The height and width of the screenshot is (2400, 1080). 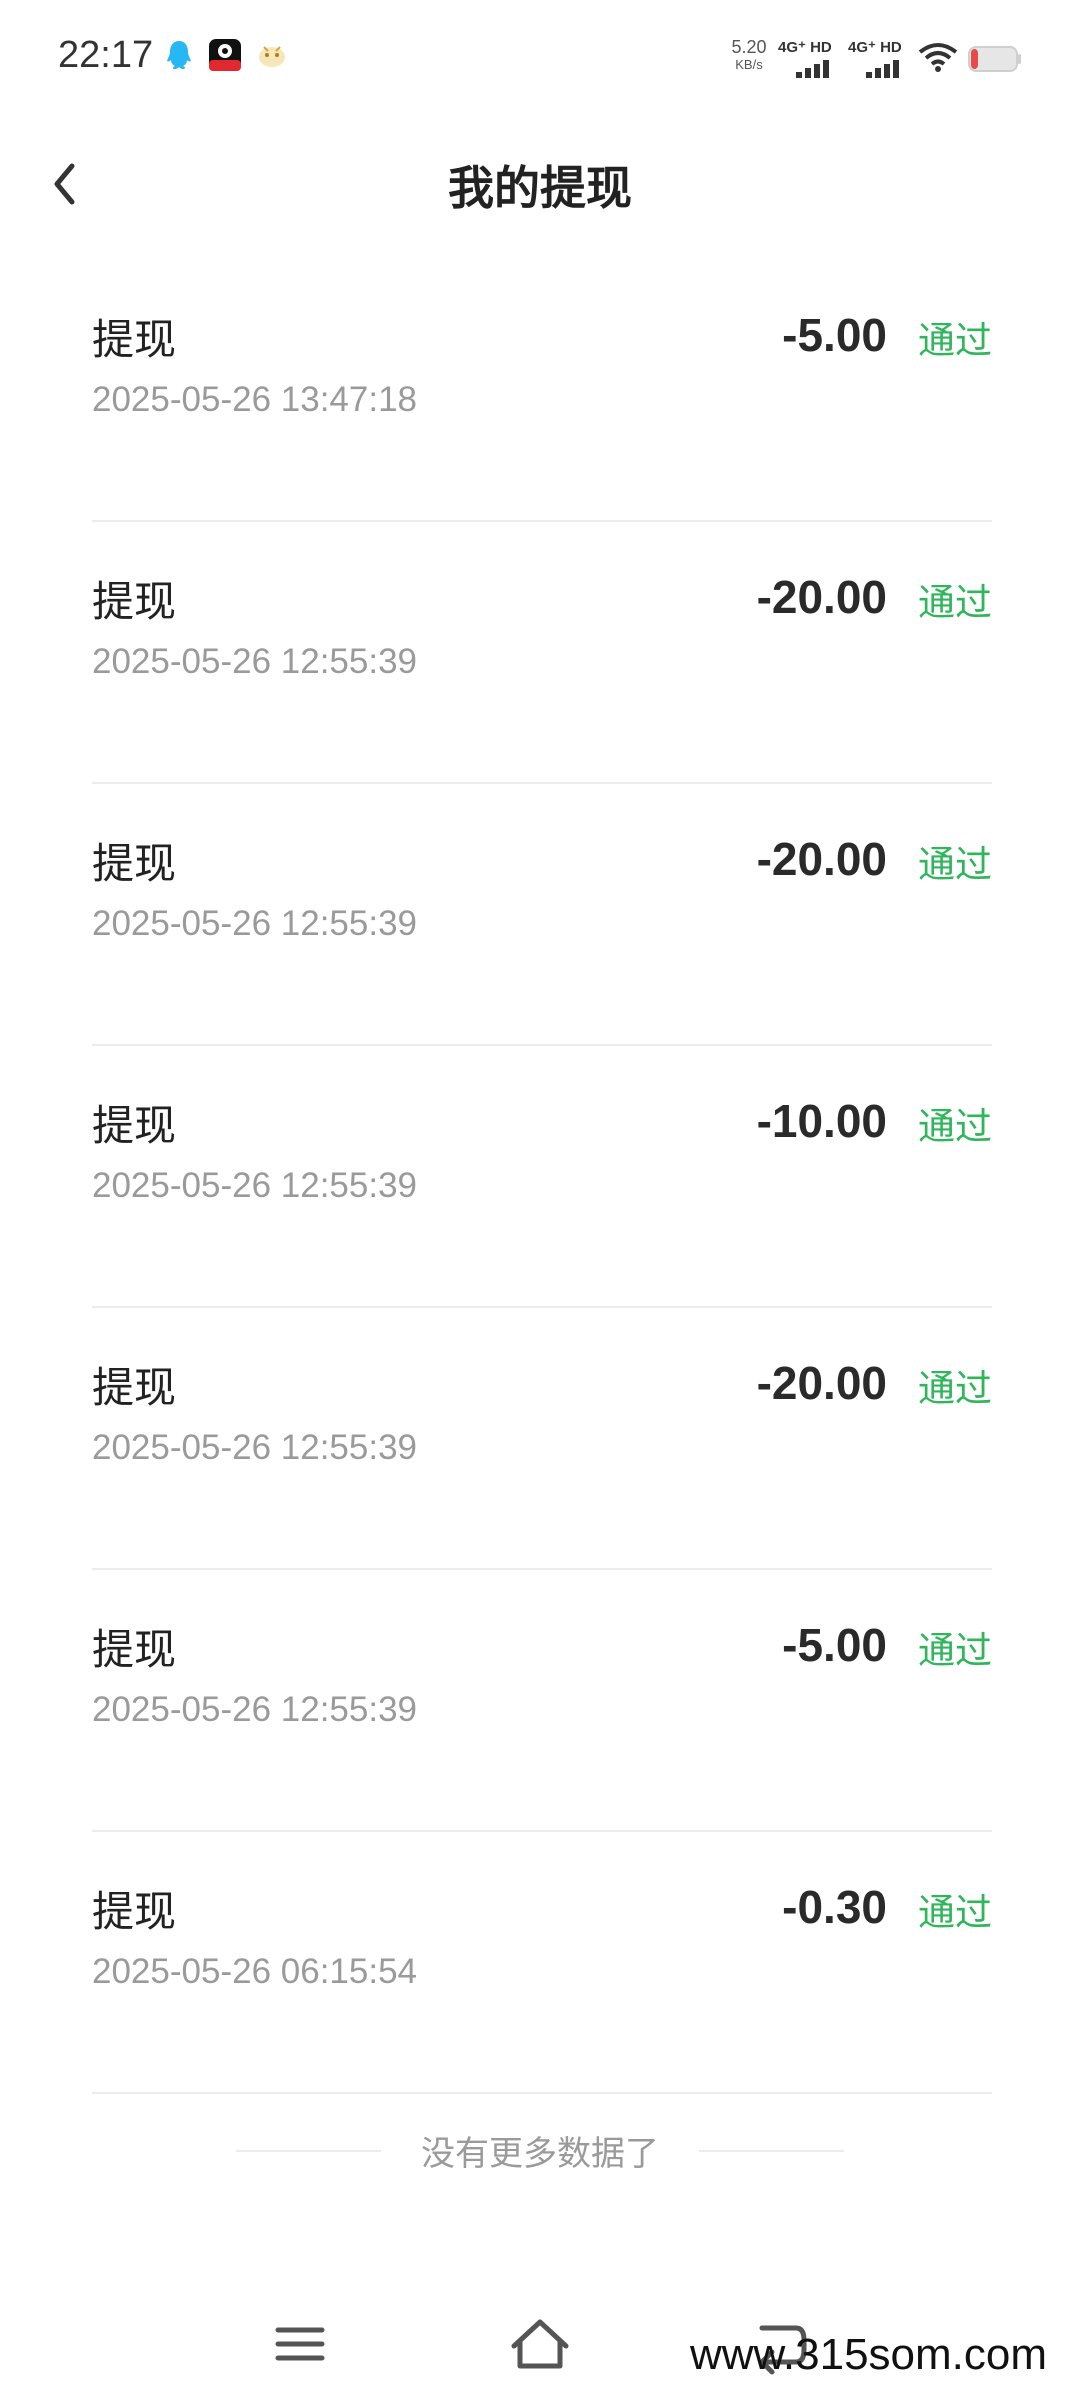 I want to click on home-button, so click(x=540, y=2345).